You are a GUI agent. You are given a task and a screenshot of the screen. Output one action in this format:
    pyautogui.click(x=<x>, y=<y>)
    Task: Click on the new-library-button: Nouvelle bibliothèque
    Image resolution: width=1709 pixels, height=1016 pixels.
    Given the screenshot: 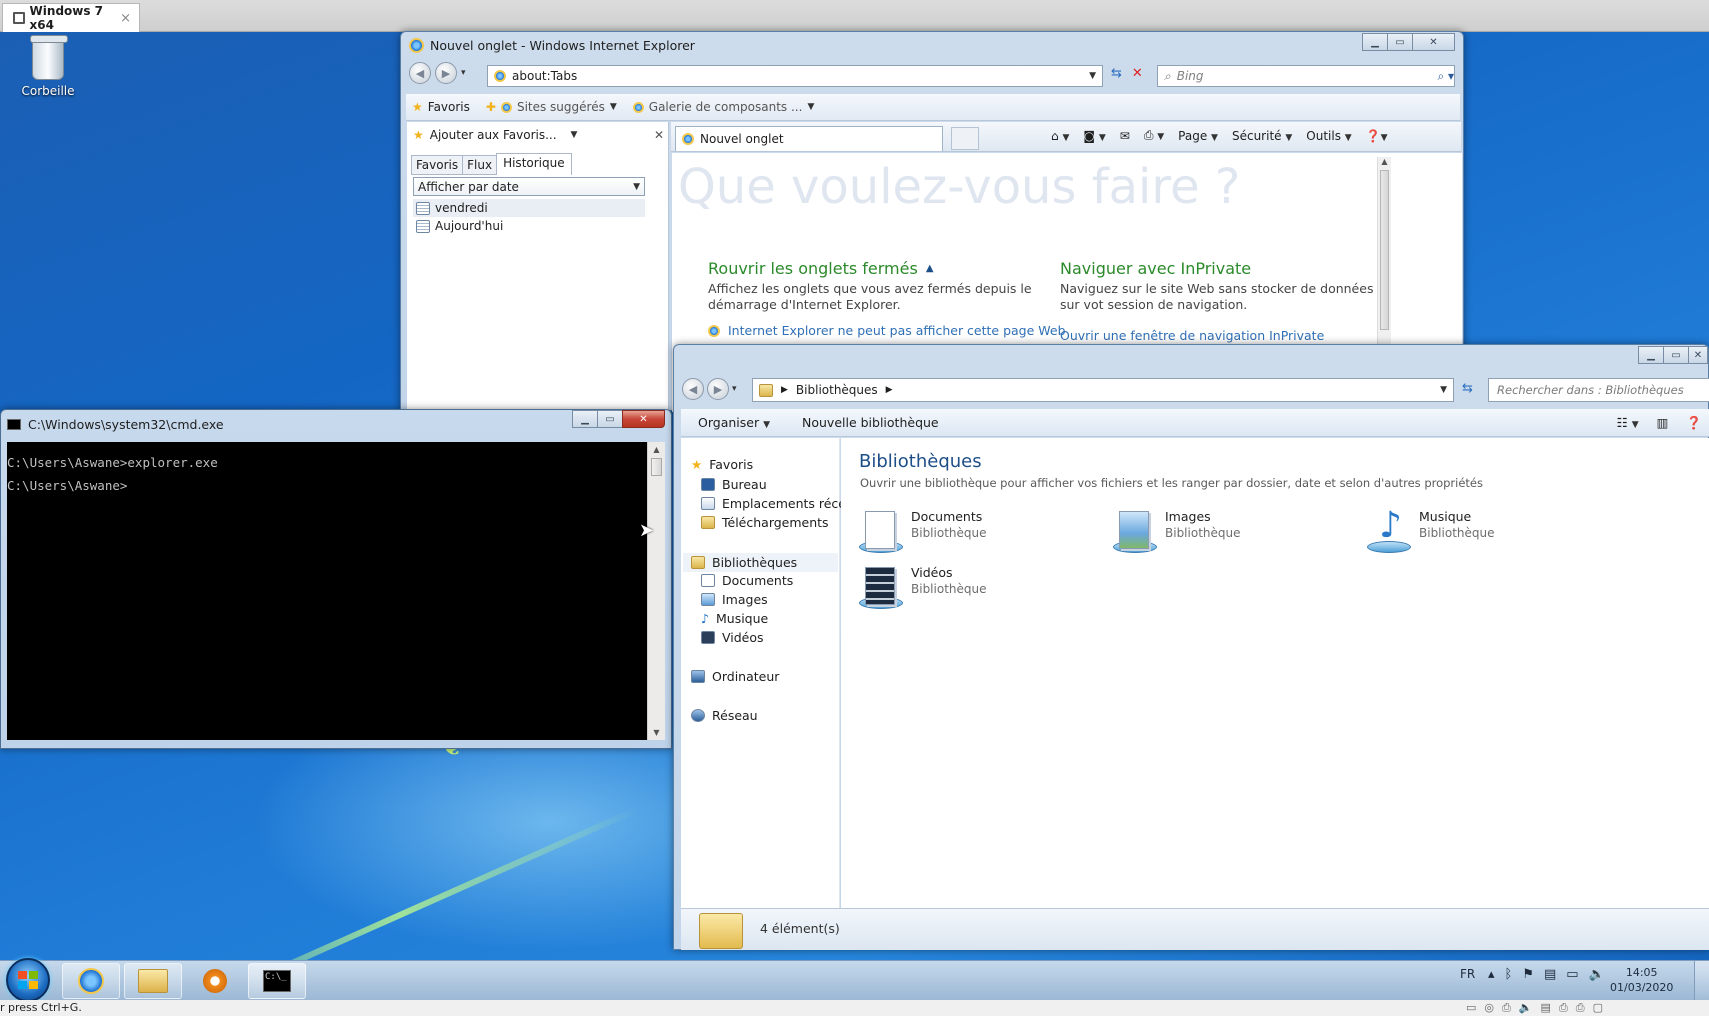 What is the action you would take?
    pyautogui.click(x=870, y=422)
    